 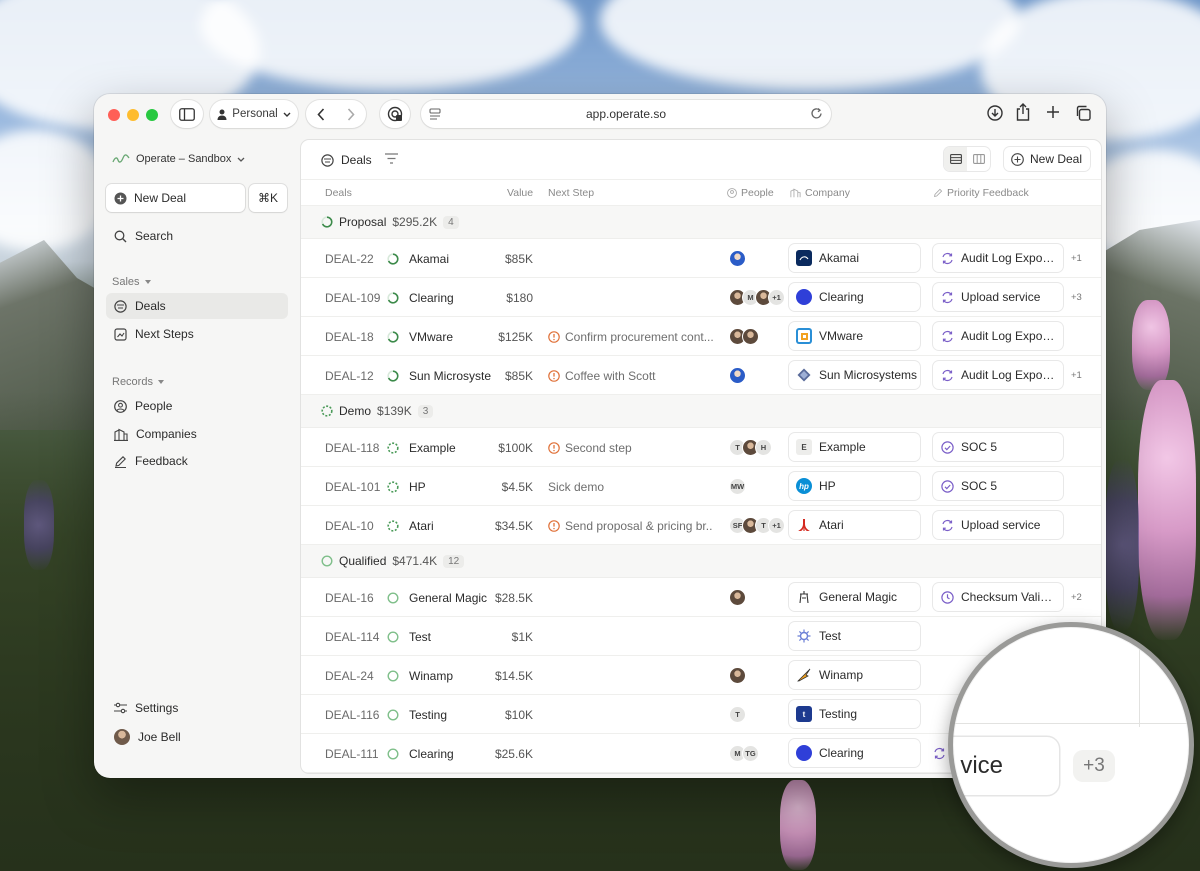 What do you see at coordinates (955, 159) in the screenshot?
I see `table-view-button` at bounding box center [955, 159].